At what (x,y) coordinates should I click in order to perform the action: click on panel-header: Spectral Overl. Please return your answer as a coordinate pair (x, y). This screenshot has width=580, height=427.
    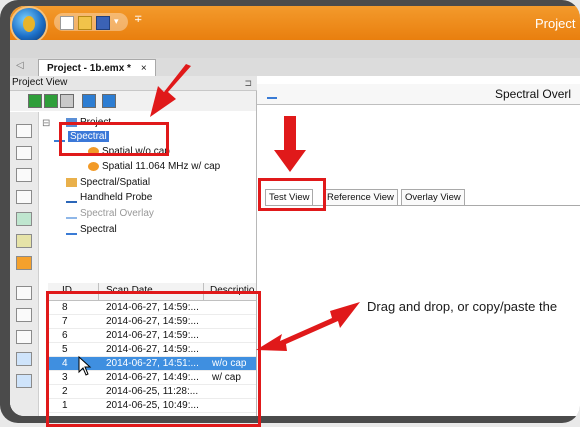
    Looking at the image, I should click on (418, 94).